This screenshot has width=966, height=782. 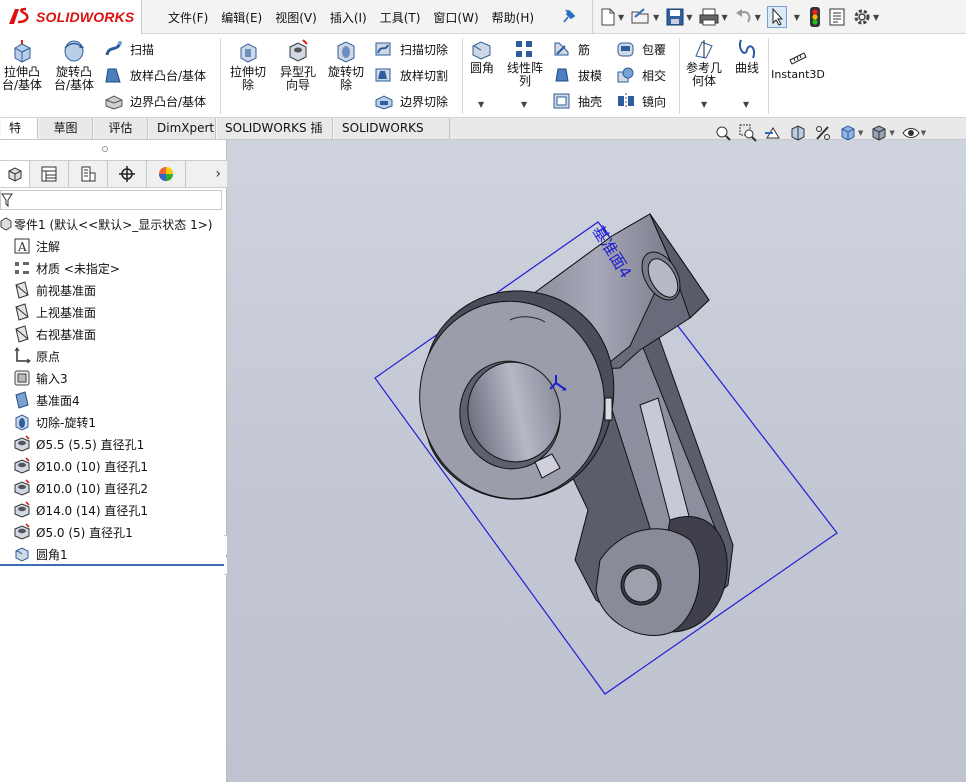 I want to click on zoom-area-button, so click(x=748, y=133).